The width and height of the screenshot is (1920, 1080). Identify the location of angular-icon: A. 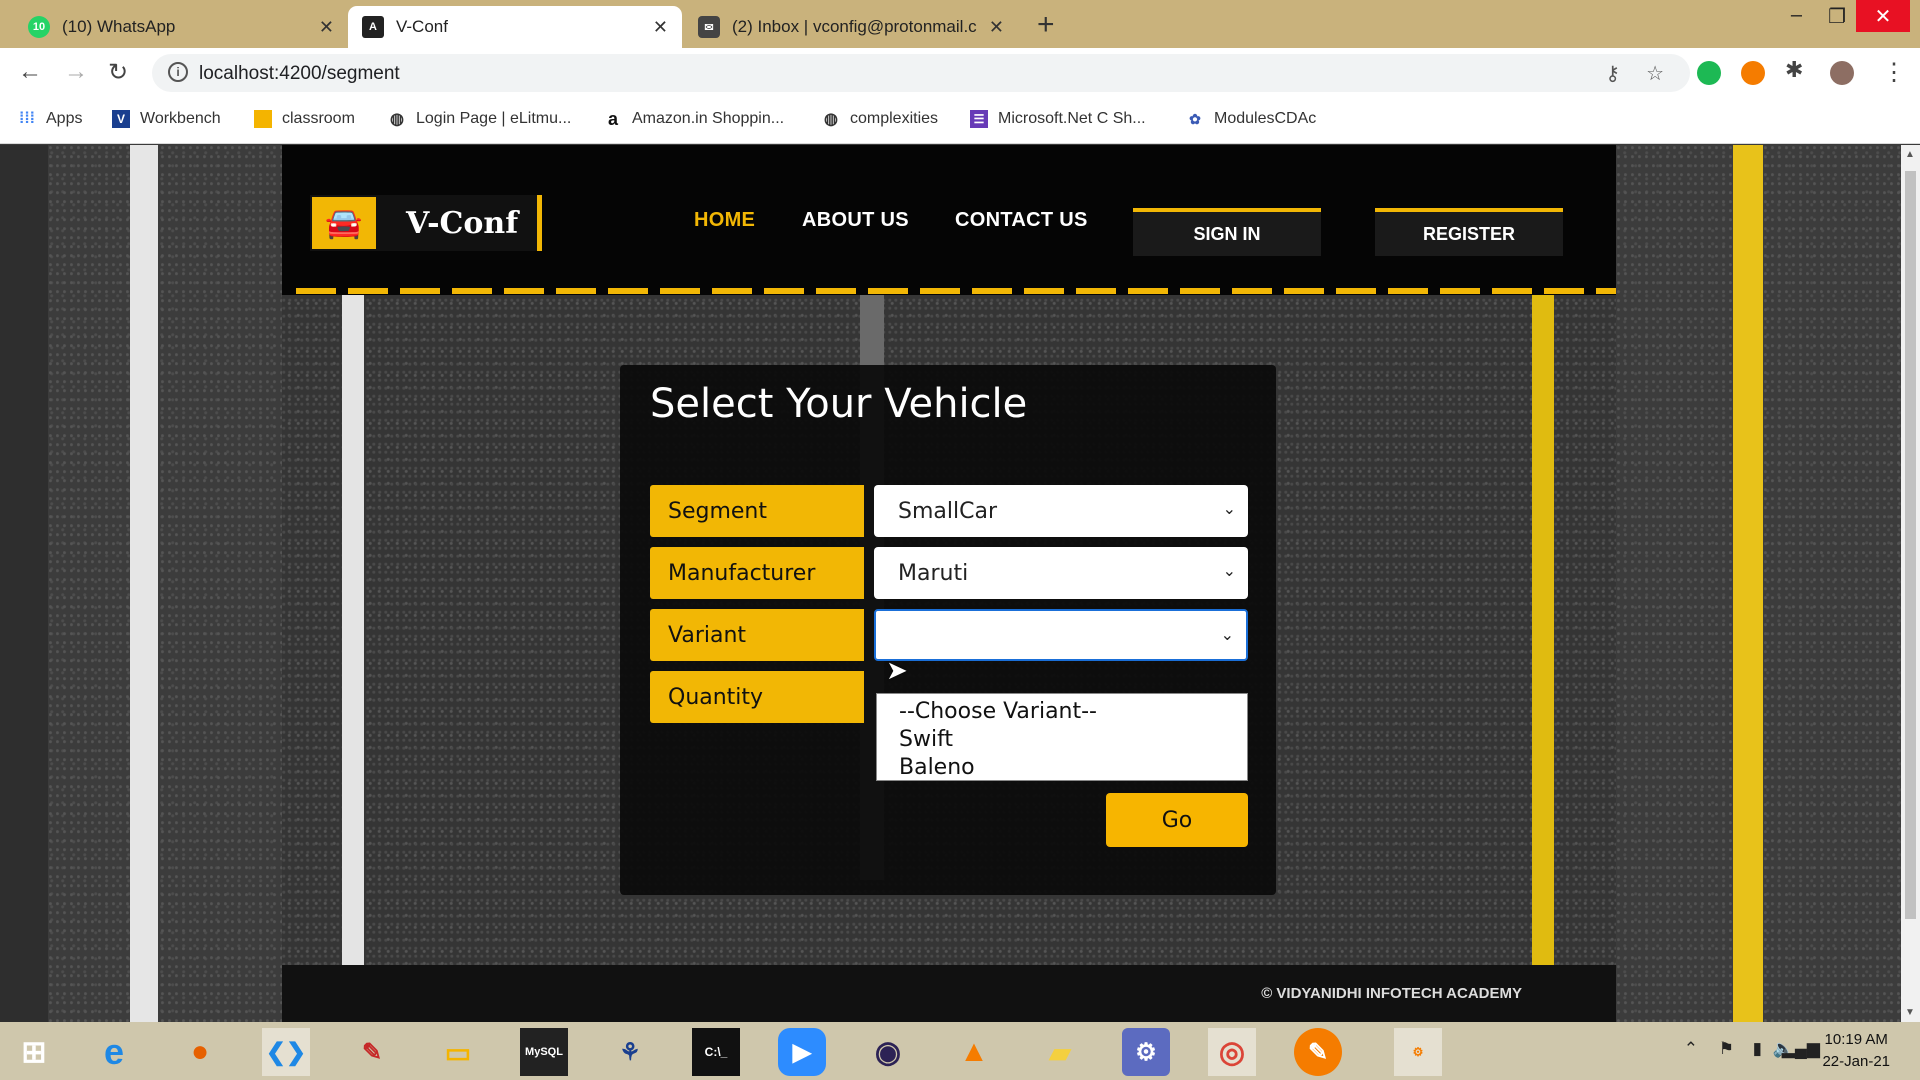
(373, 27).